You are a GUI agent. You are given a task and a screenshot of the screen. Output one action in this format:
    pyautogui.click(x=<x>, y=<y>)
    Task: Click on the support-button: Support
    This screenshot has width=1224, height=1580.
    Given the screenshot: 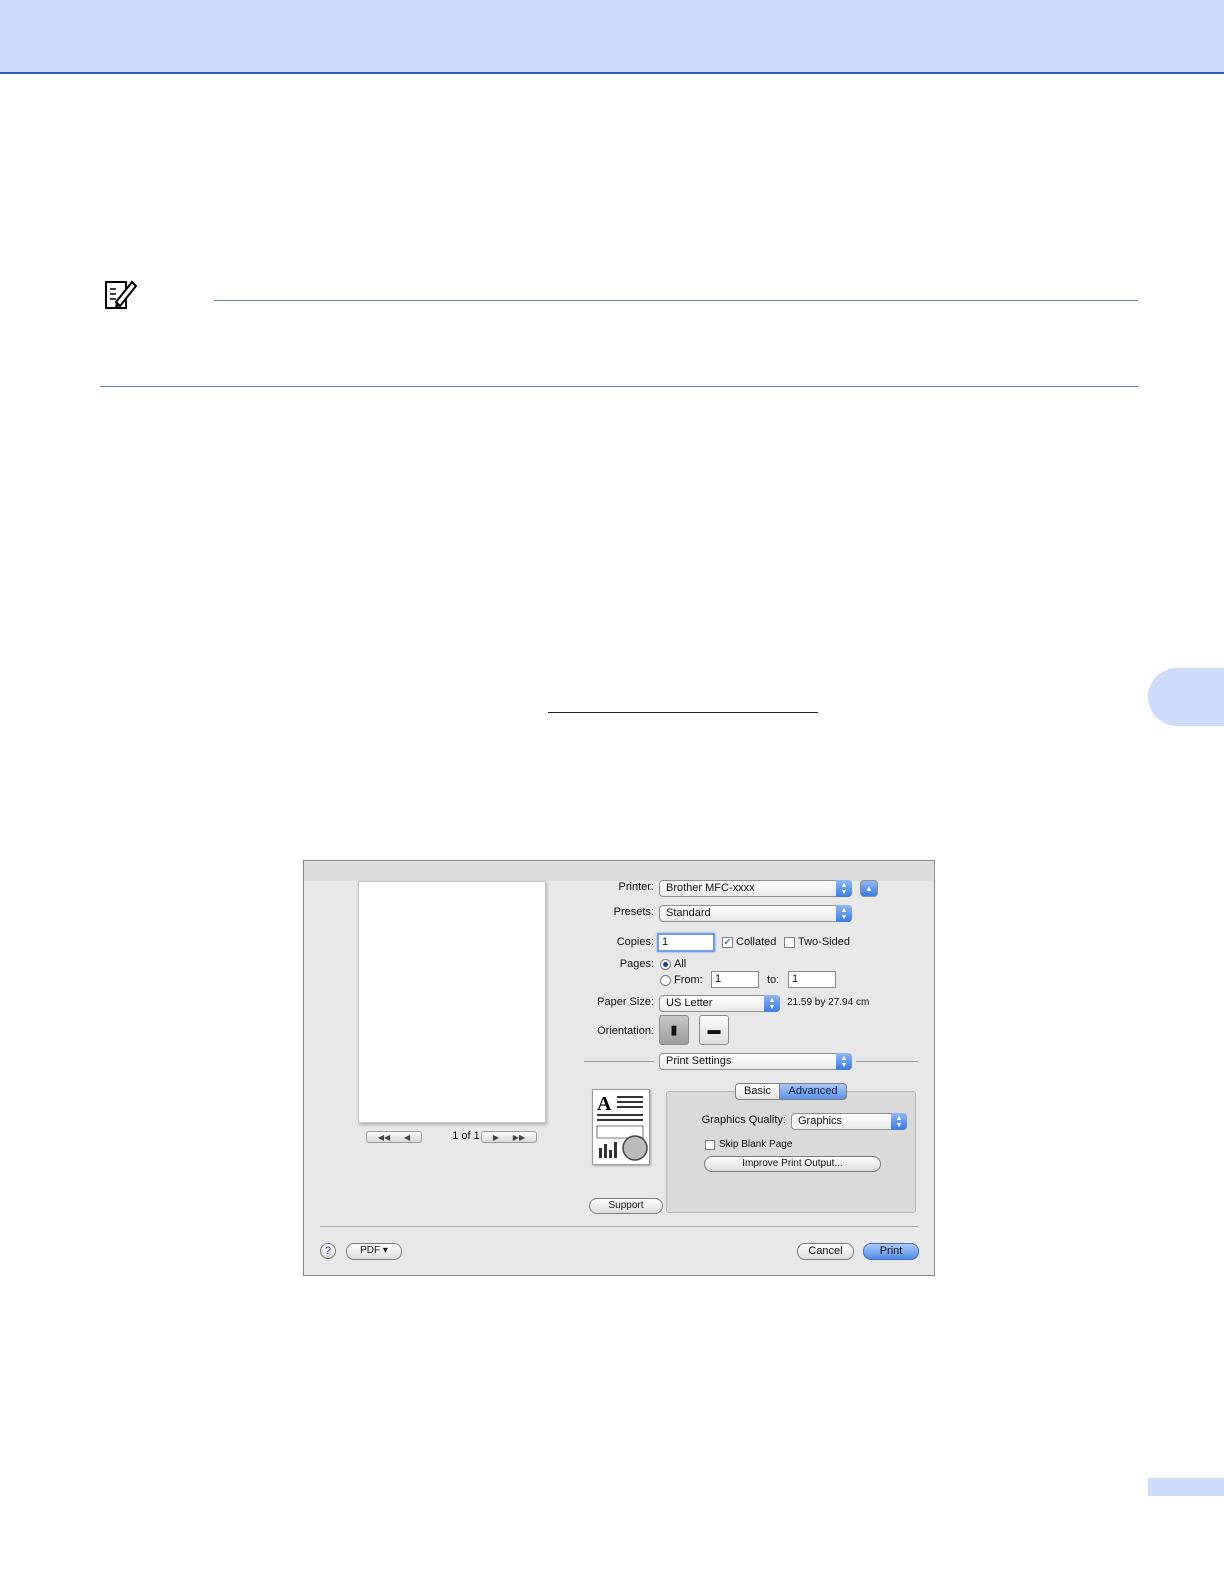 What is the action you would take?
    pyautogui.click(x=626, y=1206)
    